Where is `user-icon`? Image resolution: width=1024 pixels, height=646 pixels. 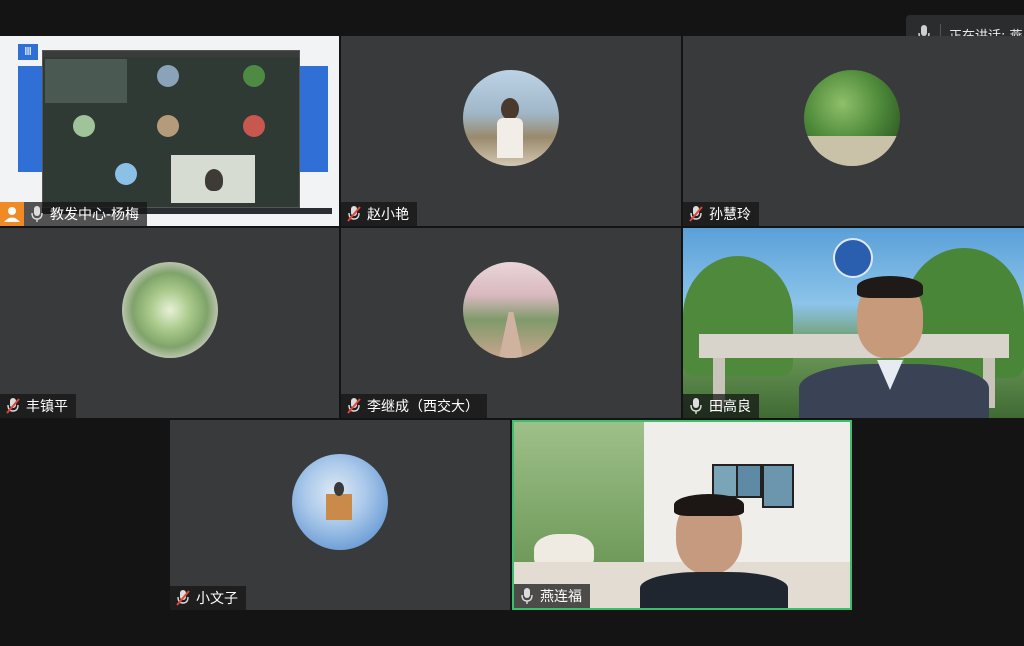
user-icon is located at coordinates (12, 214).